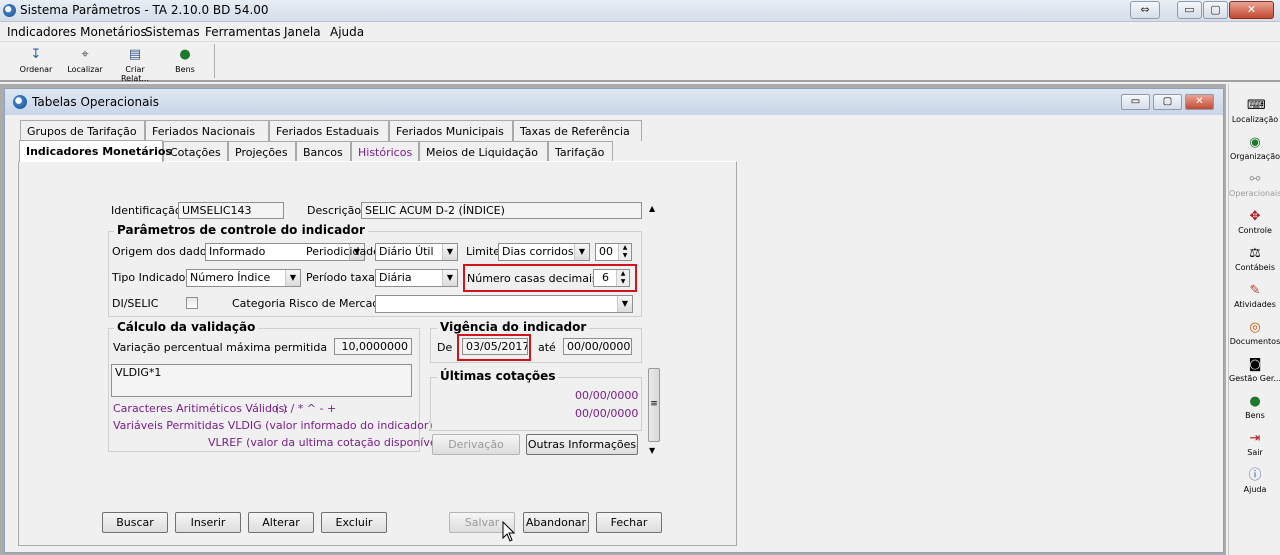 Image resolution: width=1280 pixels, height=555 pixels. Describe the element at coordinates (1145, 10) in the screenshot. I see `restore-arrows-button: ⇔` at that location.